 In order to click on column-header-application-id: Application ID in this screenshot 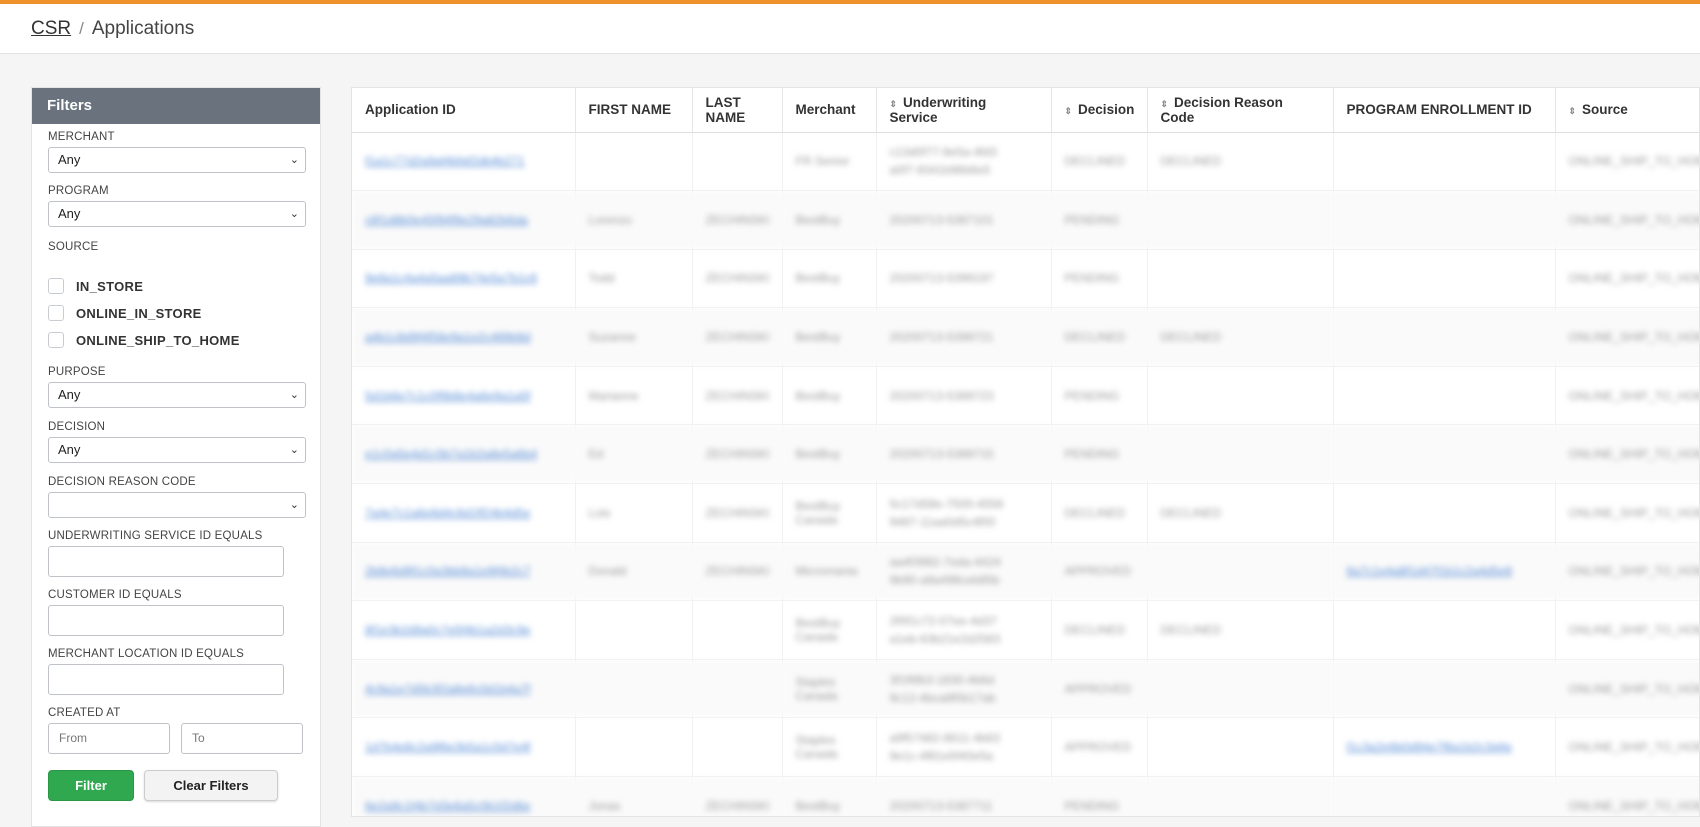, I will do `click(463, 110)`.